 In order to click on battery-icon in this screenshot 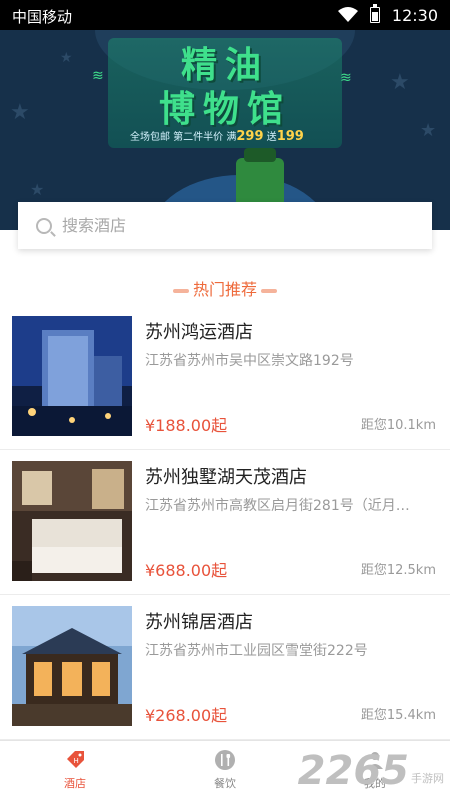, I will do `click(374, 13)`.